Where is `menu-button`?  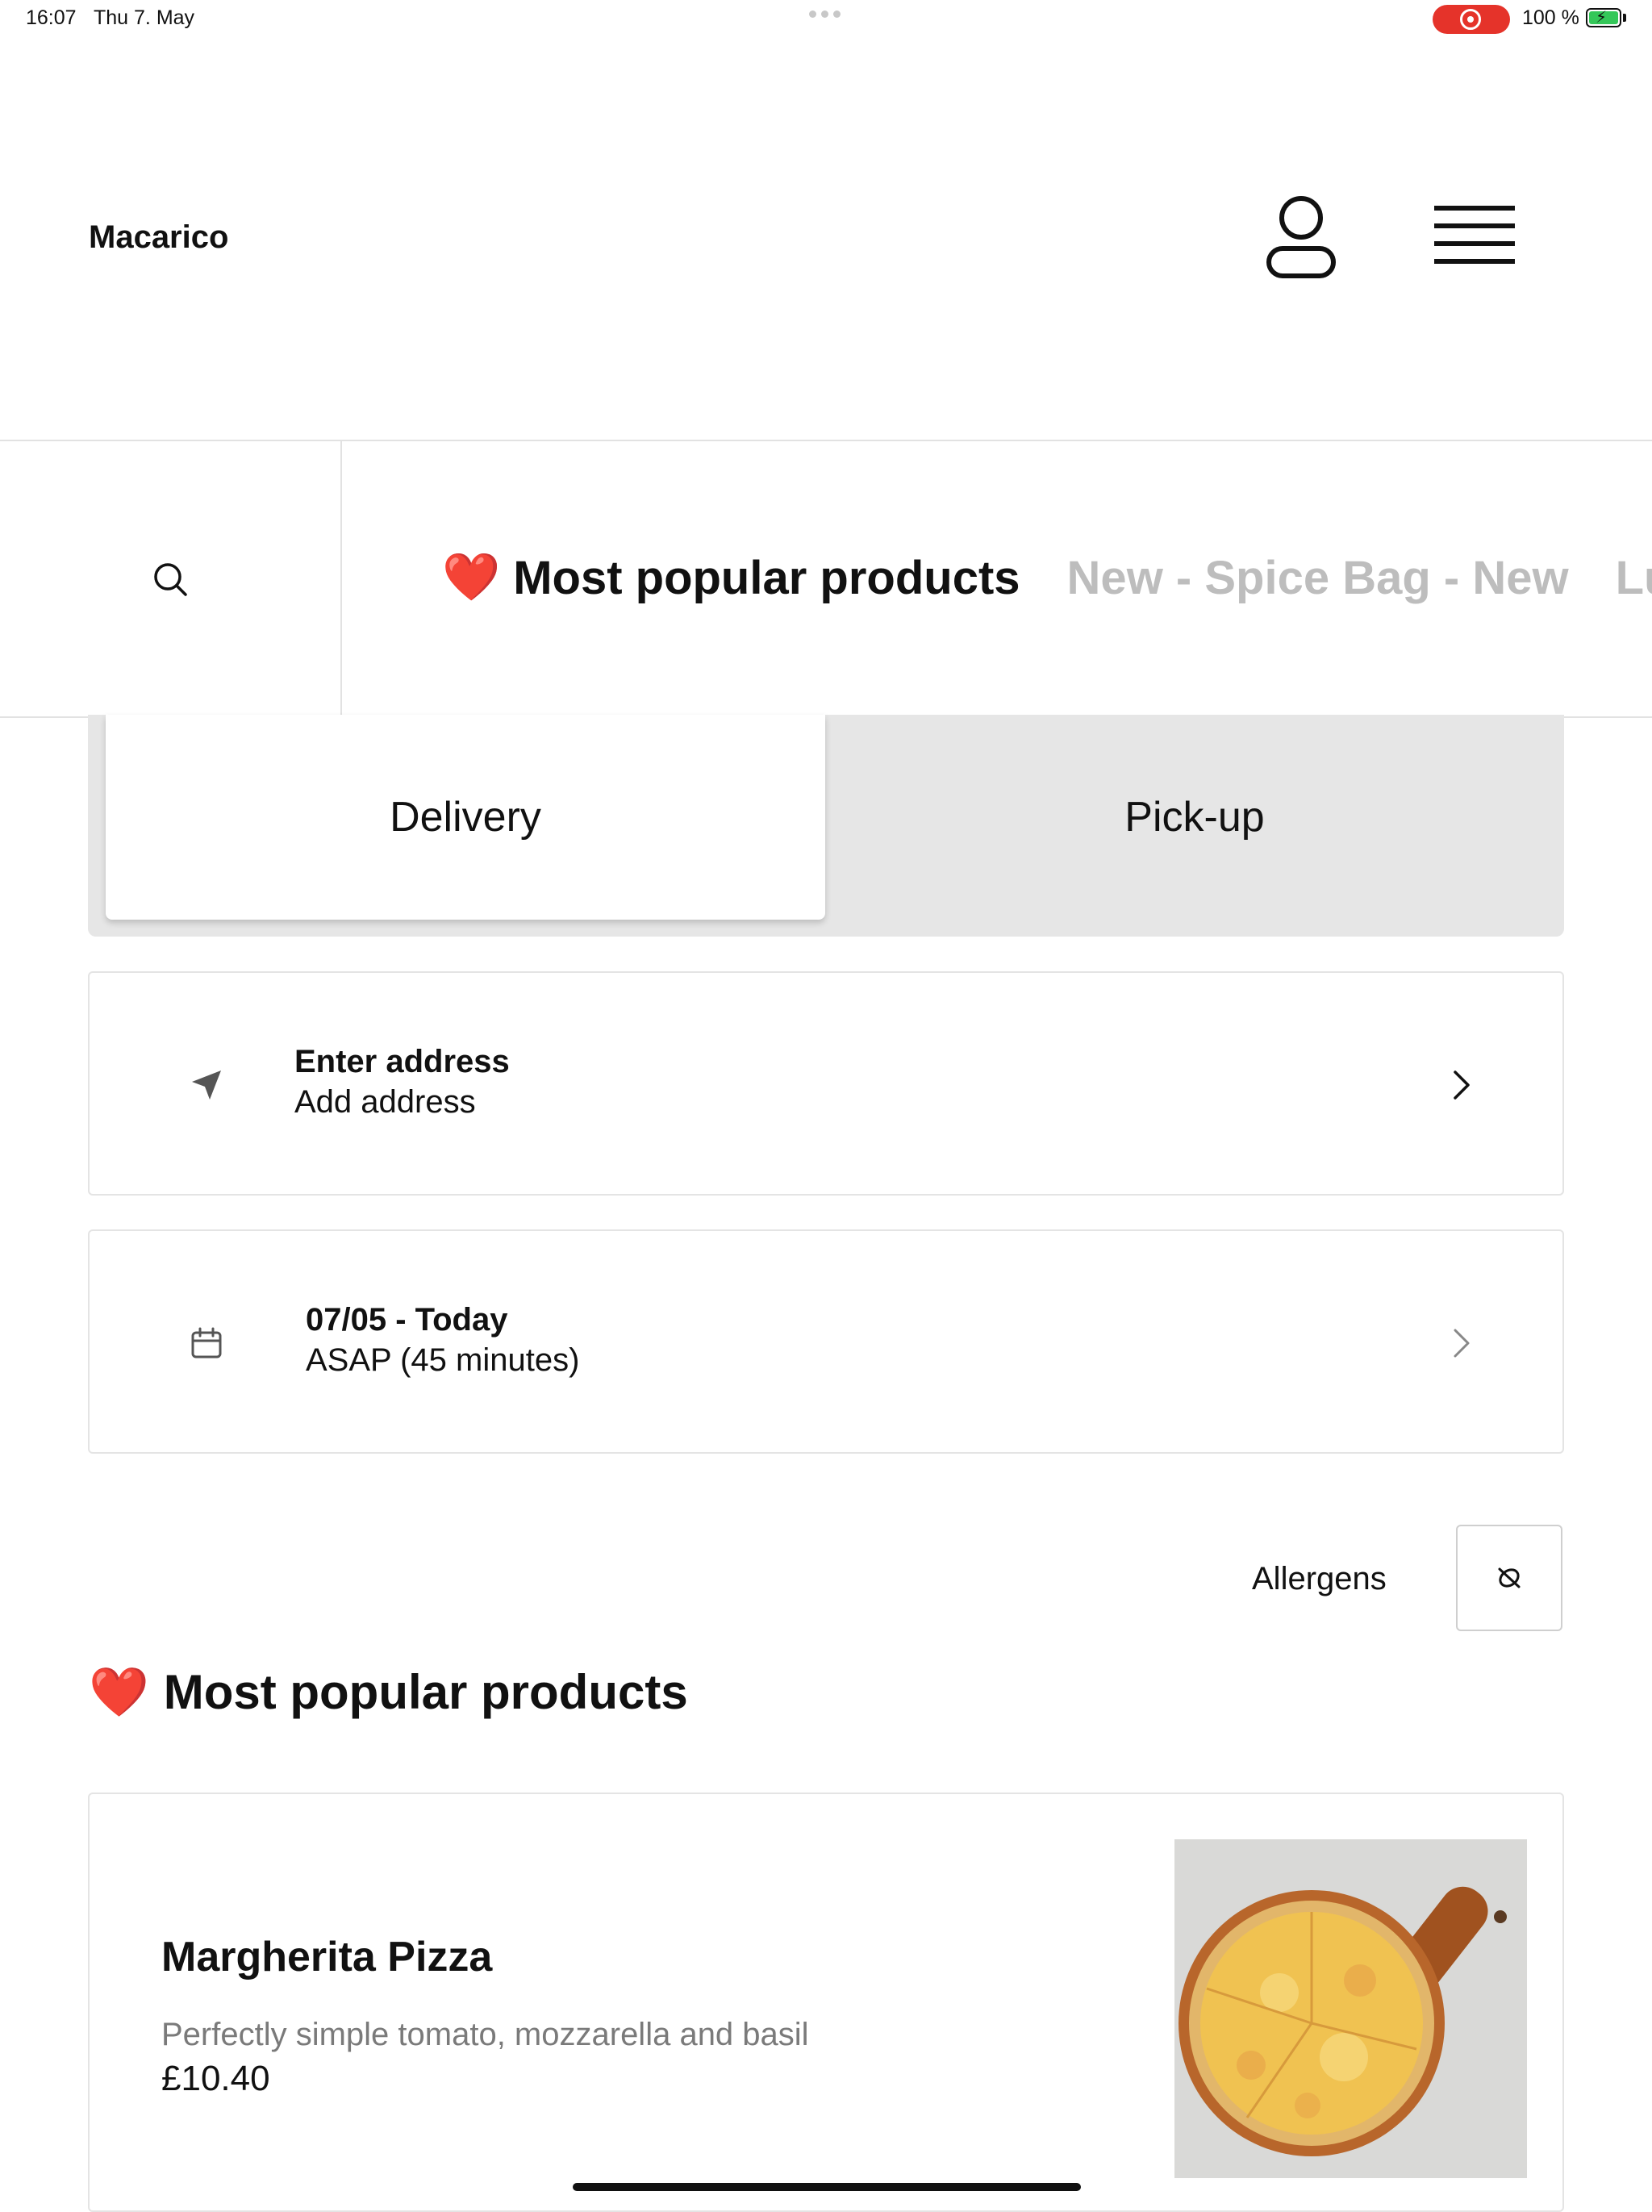 menu-button is located at coordinates (1474, 238).